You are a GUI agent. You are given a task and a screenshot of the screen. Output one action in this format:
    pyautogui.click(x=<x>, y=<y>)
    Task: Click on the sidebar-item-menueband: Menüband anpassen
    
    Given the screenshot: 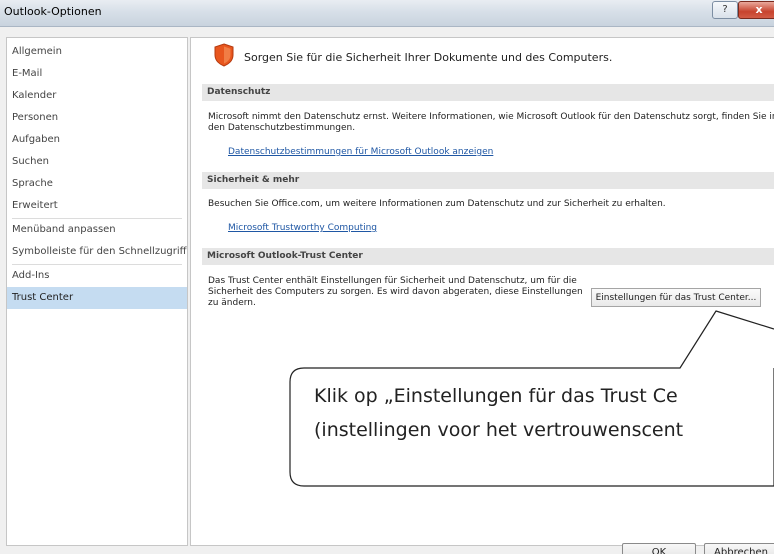 What is the action you would take?
    pyautogui.click(x=97, y=230)
    